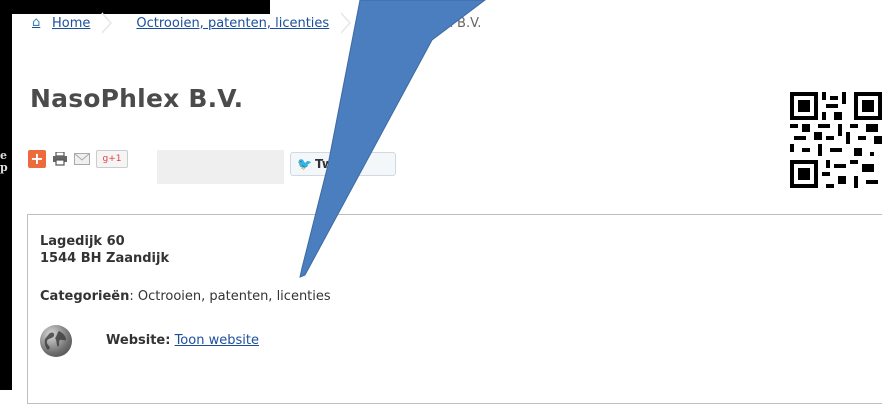 This screenshot has width=882, height=404. Describe the element at coordinates (220, 167) in the screenshot. I see `share-counter-field` at that location.